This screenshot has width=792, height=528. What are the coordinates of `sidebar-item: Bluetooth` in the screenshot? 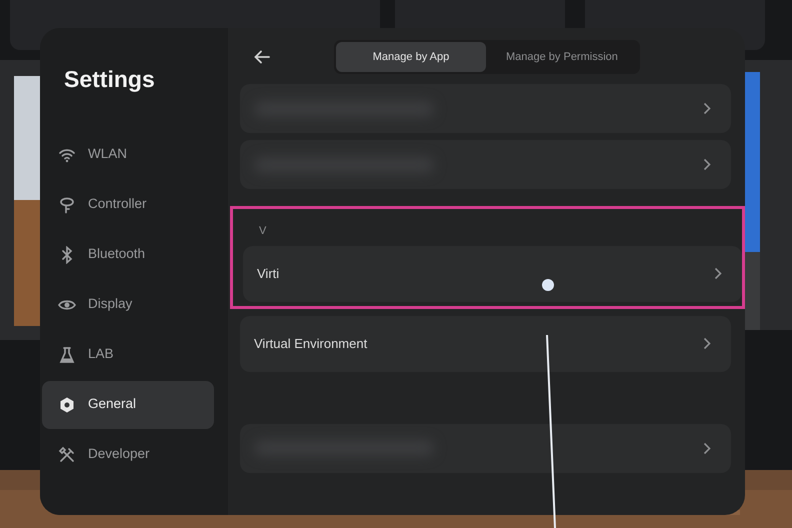 It's located at (128, 254).